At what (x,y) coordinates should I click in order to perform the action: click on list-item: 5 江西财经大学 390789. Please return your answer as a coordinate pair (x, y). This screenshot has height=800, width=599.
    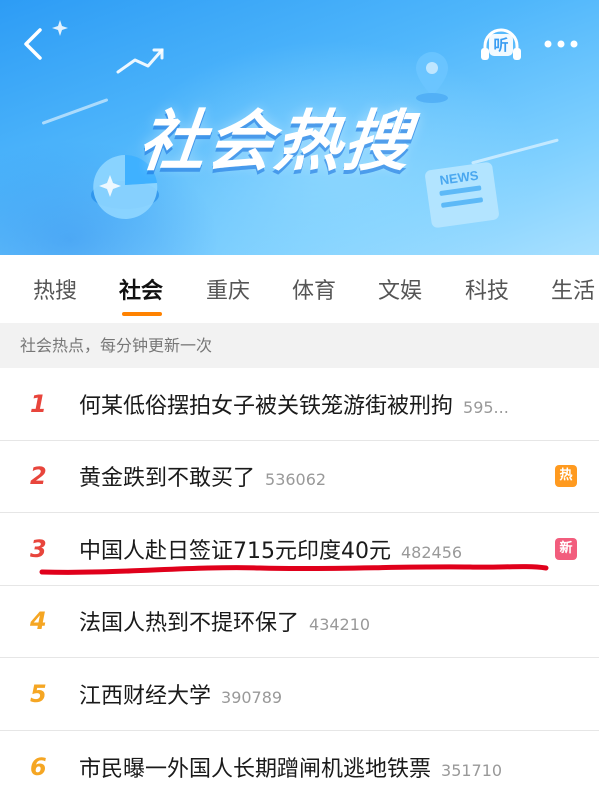
    Looking at the image, I should click on (299, 694).